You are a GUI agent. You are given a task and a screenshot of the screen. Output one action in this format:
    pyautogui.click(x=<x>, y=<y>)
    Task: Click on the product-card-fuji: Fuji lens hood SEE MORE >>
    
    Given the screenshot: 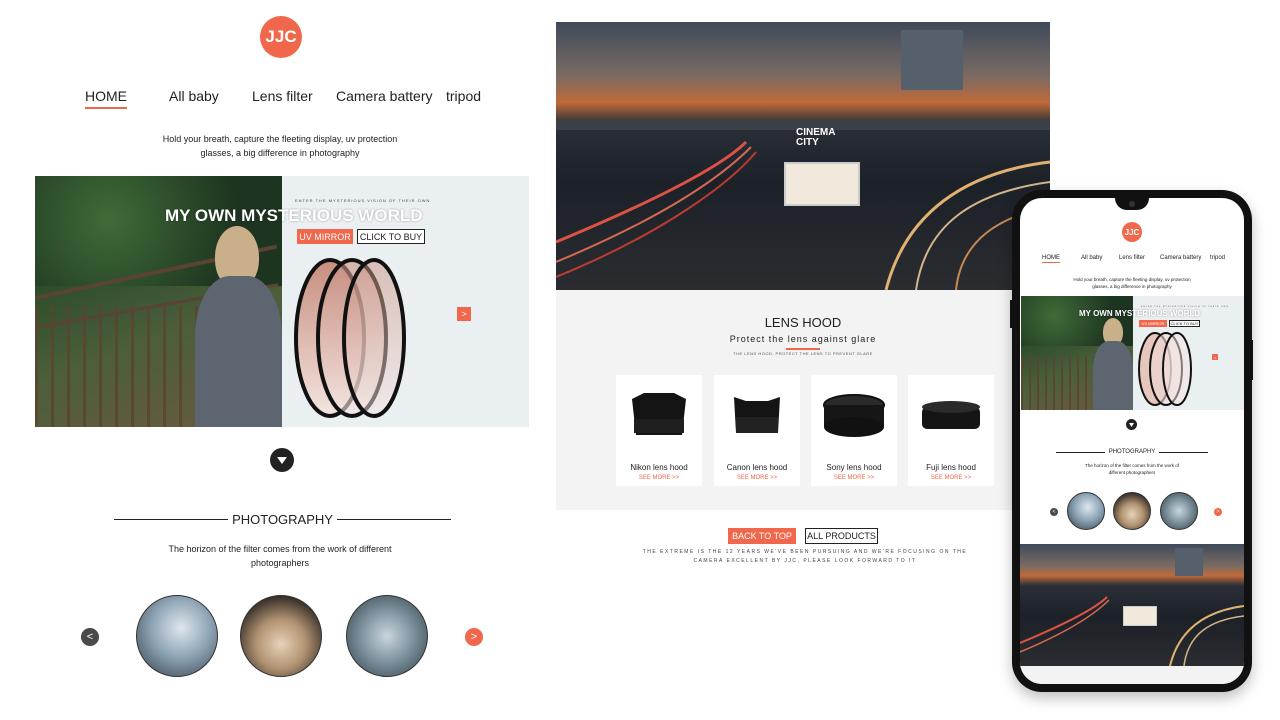 What is the action you would take?
    pyautogui.click(x=951, y=430)
    